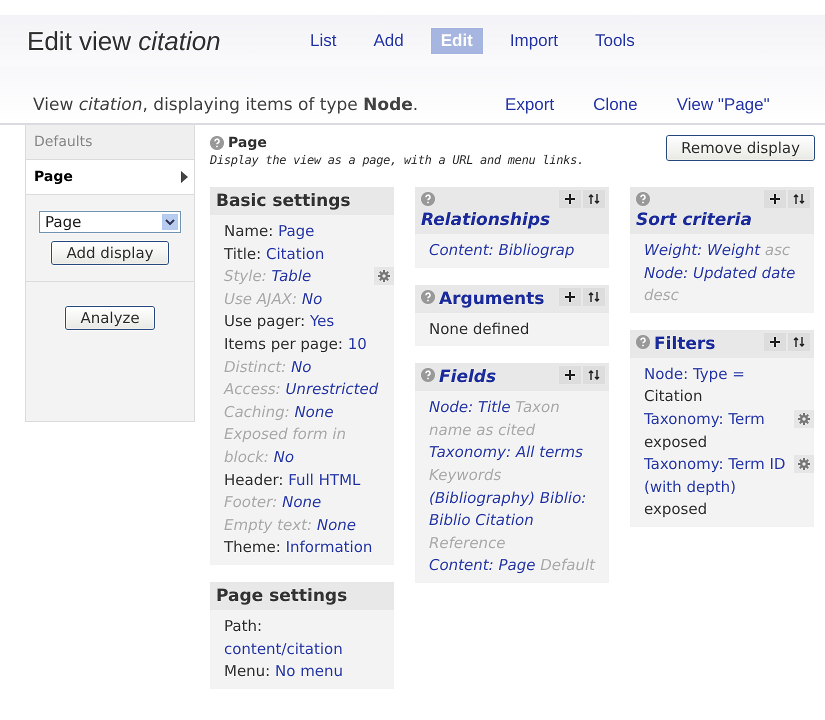 This screenshot has height=720, width=825. I want to click on display-title: Page, so click(247, 143).